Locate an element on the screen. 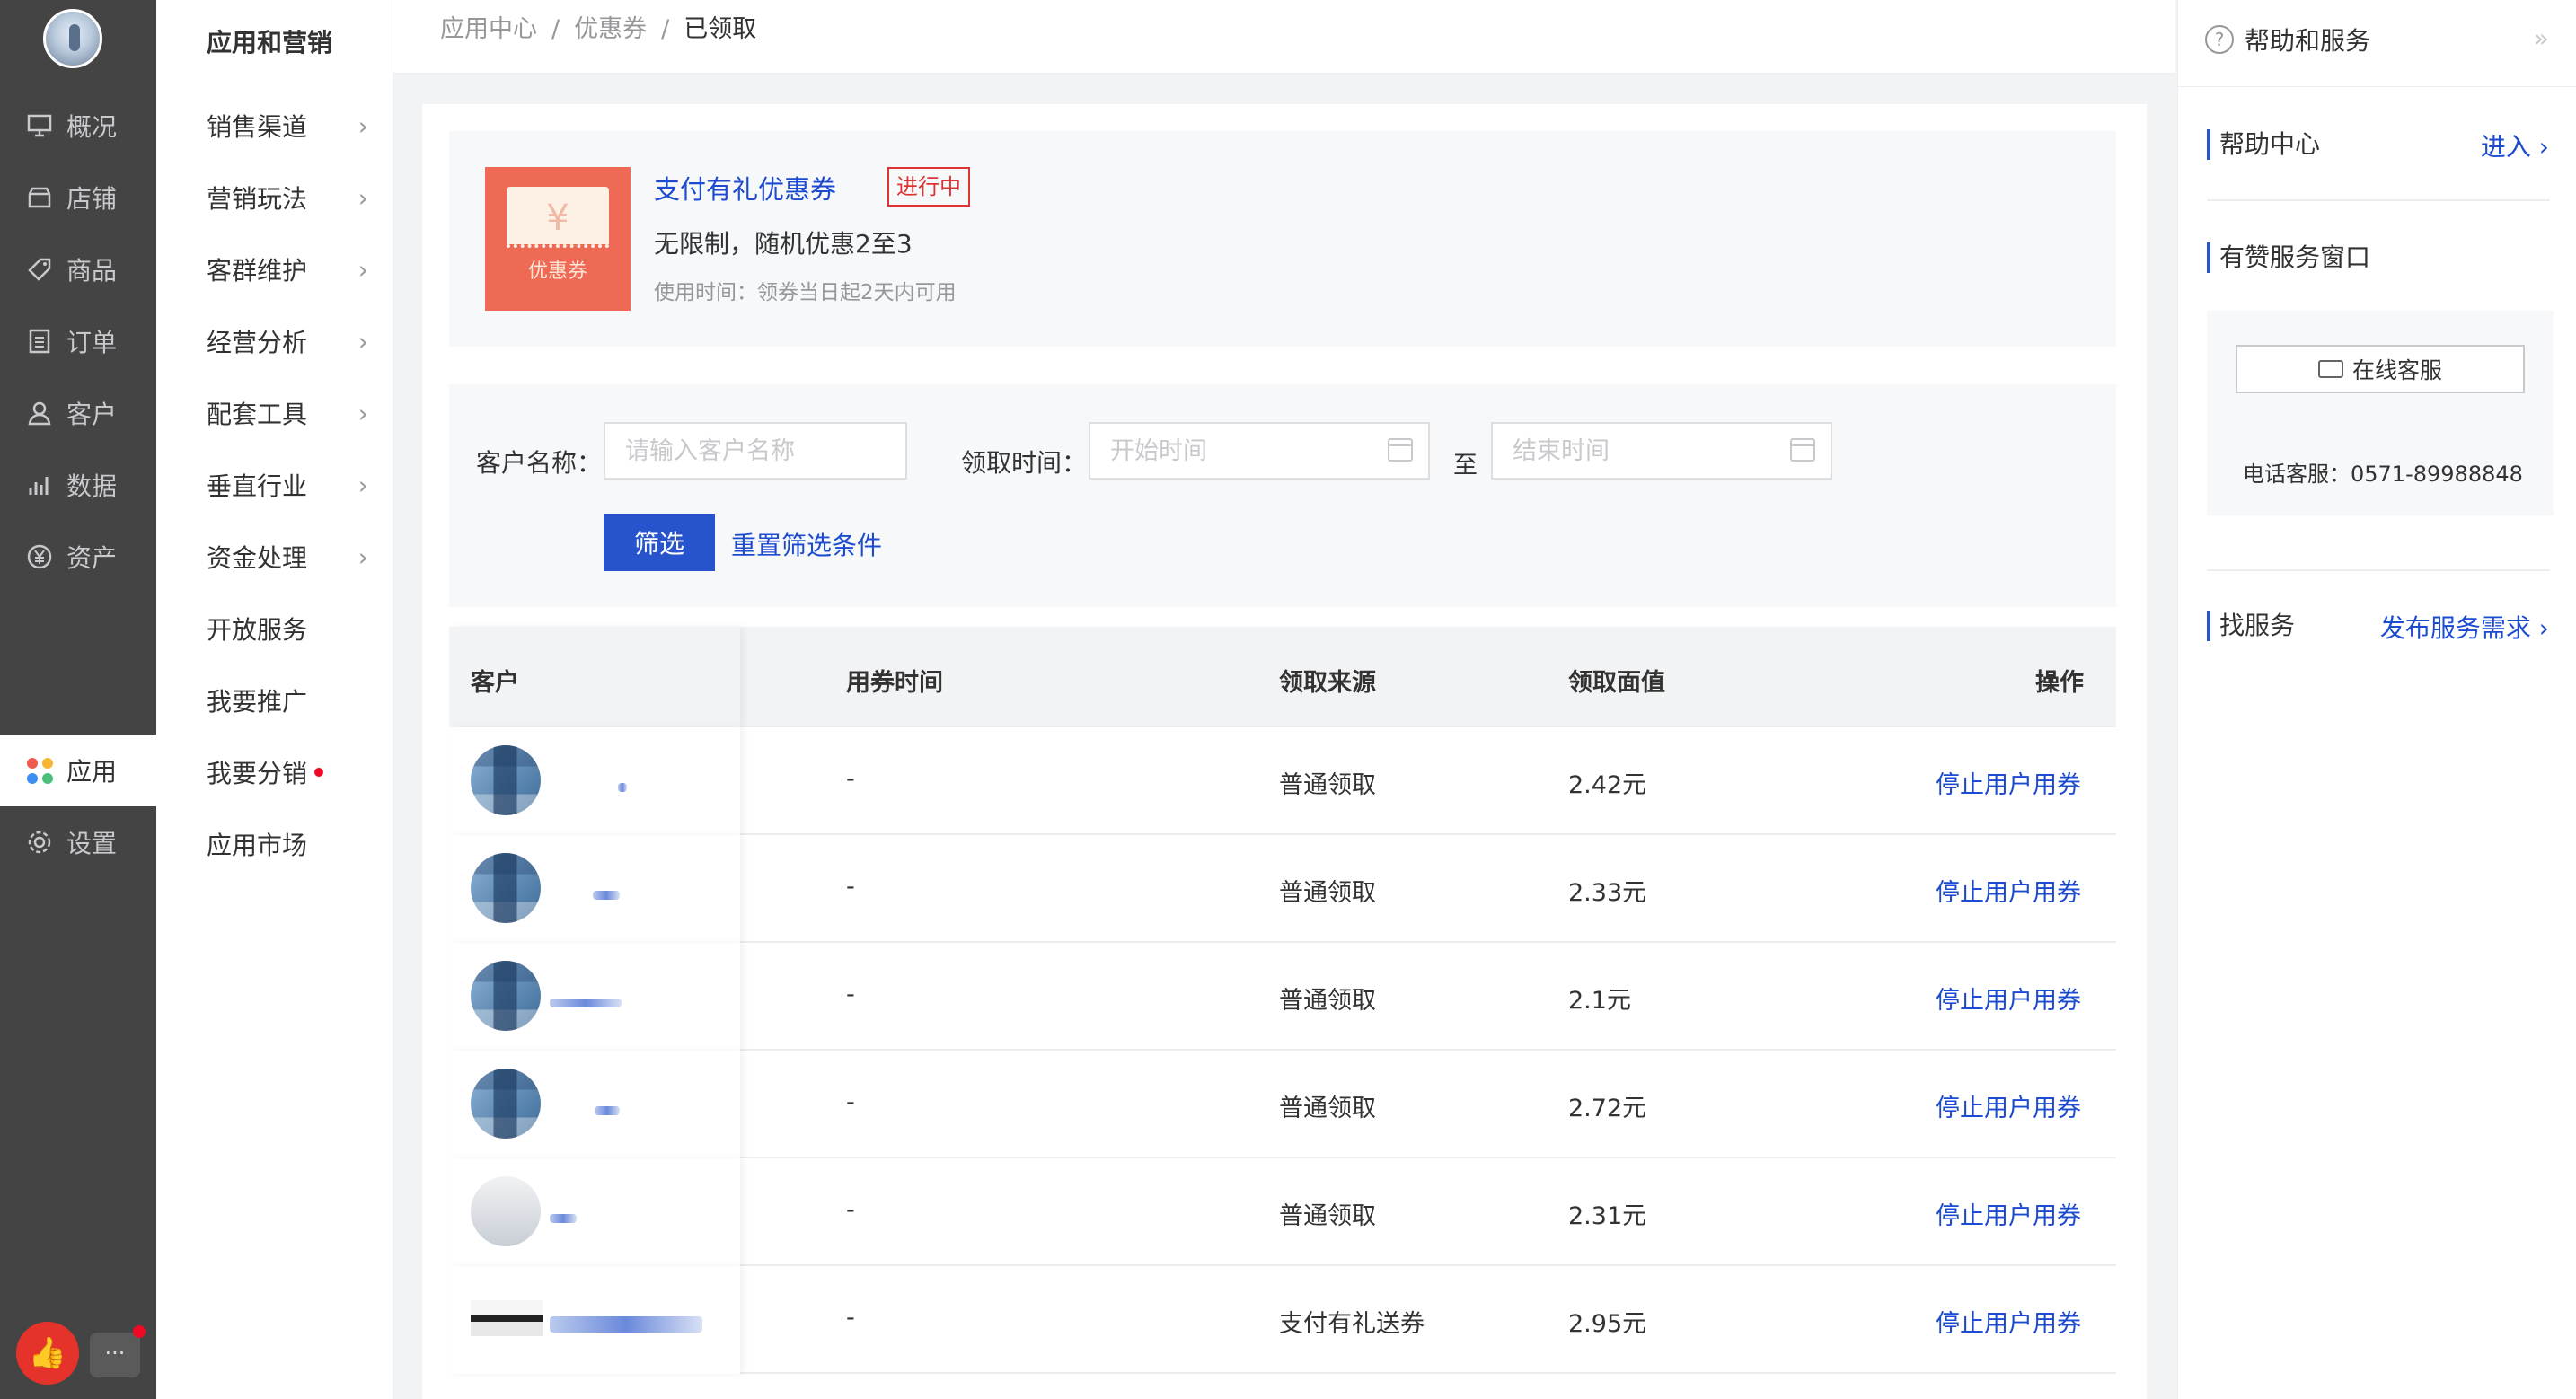 Image resolution: width=2576 pixels, height=1399 pixels. breadcrumb-current: 已领取 is located at coordinates (720, 29).